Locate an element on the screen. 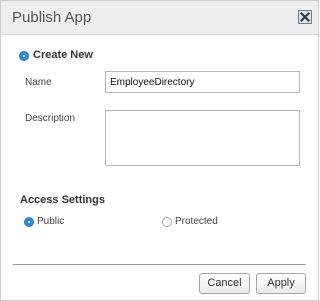  access-settings-heading: Access Settings is located at coordinates (62, 200).